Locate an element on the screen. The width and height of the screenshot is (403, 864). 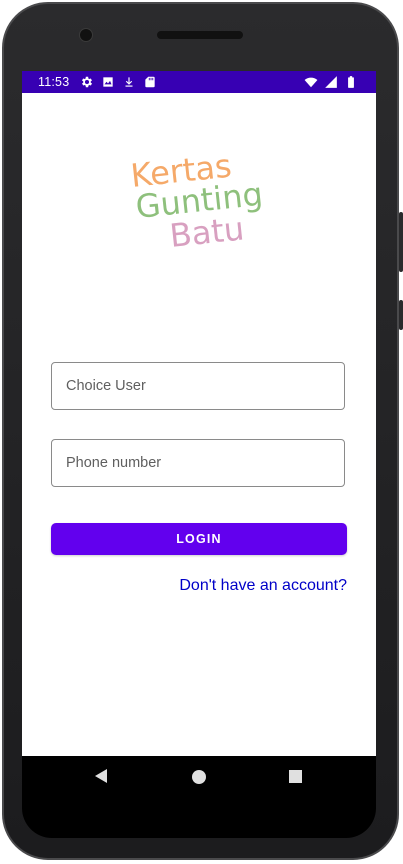
signal-icon is located at coordinates (331, 82).